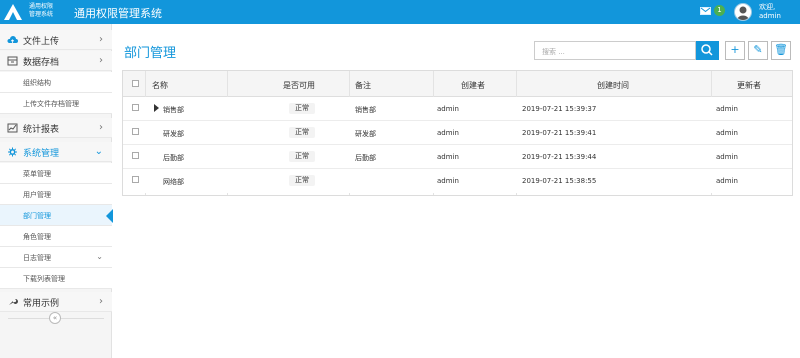 This screenshot has width=800, height=358. I want to click on select-all-checkbox, so click(135, 83).